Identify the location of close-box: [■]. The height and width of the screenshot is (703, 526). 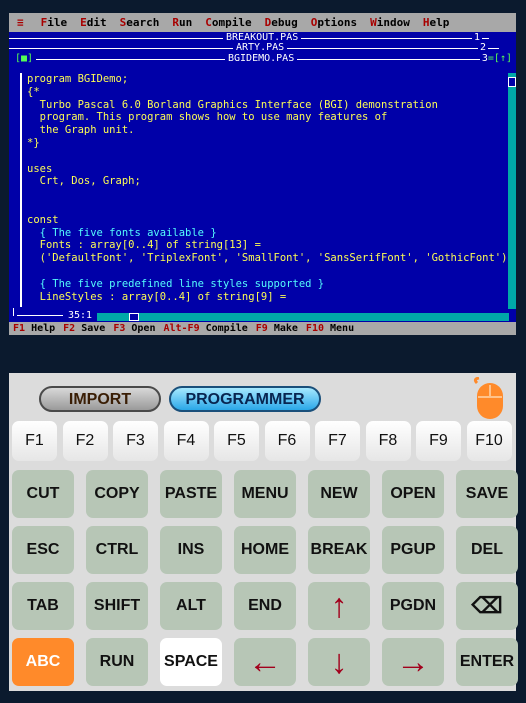
(24, 59).